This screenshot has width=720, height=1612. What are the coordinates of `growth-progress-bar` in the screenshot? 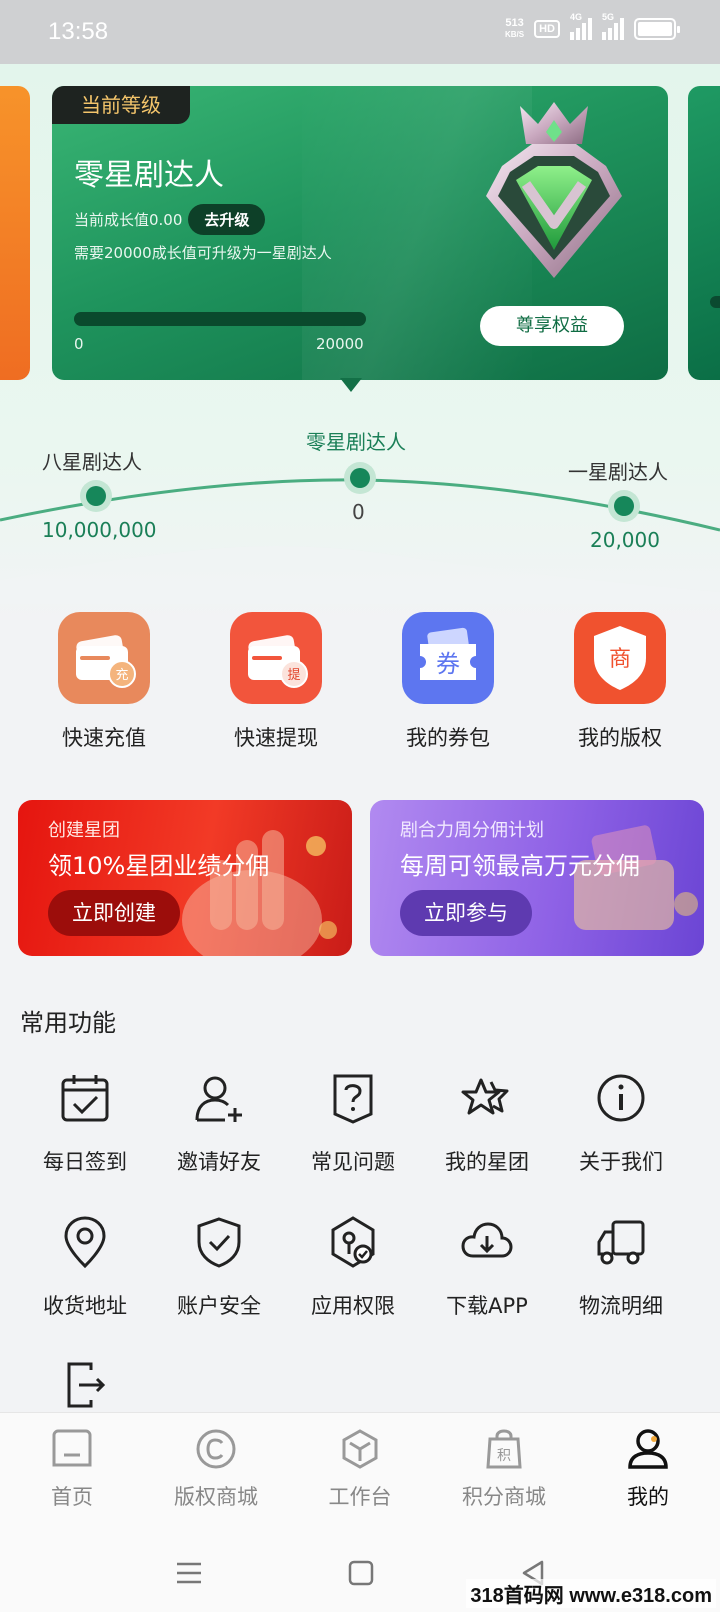 It's located at (220, 319).